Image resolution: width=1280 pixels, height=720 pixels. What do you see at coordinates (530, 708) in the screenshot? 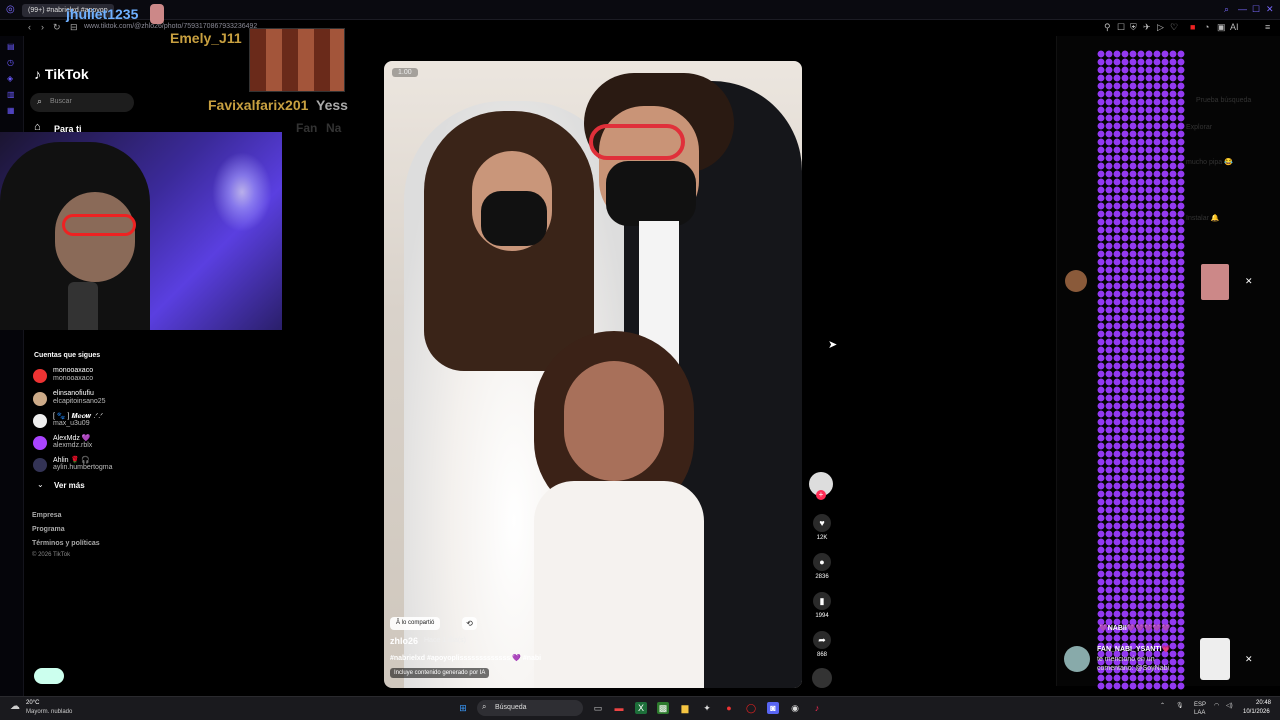
I see `taskbar-search: Búsqueda` at bounding box center [530, 708].